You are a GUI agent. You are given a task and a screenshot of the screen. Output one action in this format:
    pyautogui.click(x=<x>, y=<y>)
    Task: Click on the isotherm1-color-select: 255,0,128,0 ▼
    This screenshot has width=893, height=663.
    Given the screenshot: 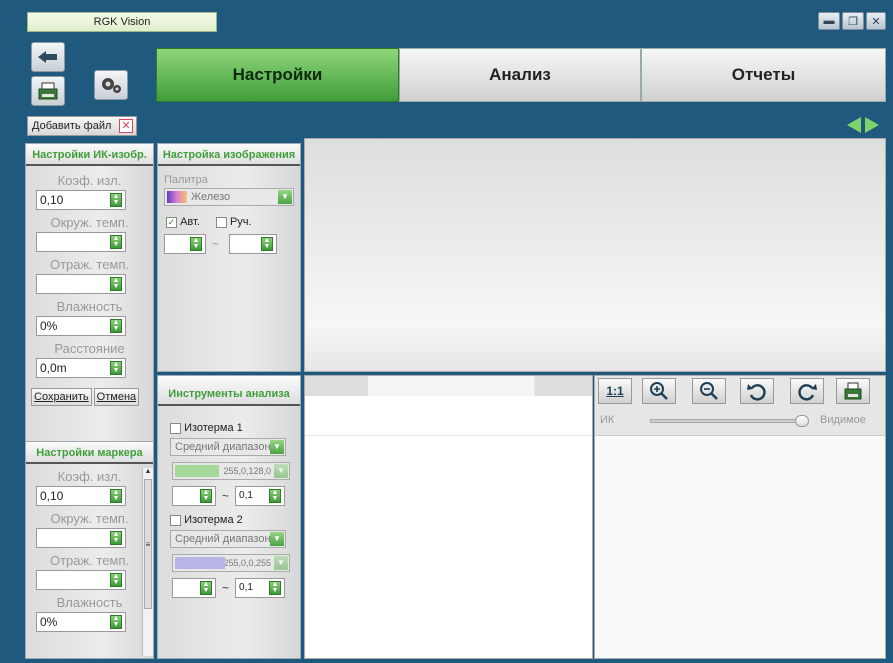 What is the action you would take?
    pyautogui.click(x=231, y=471)
    